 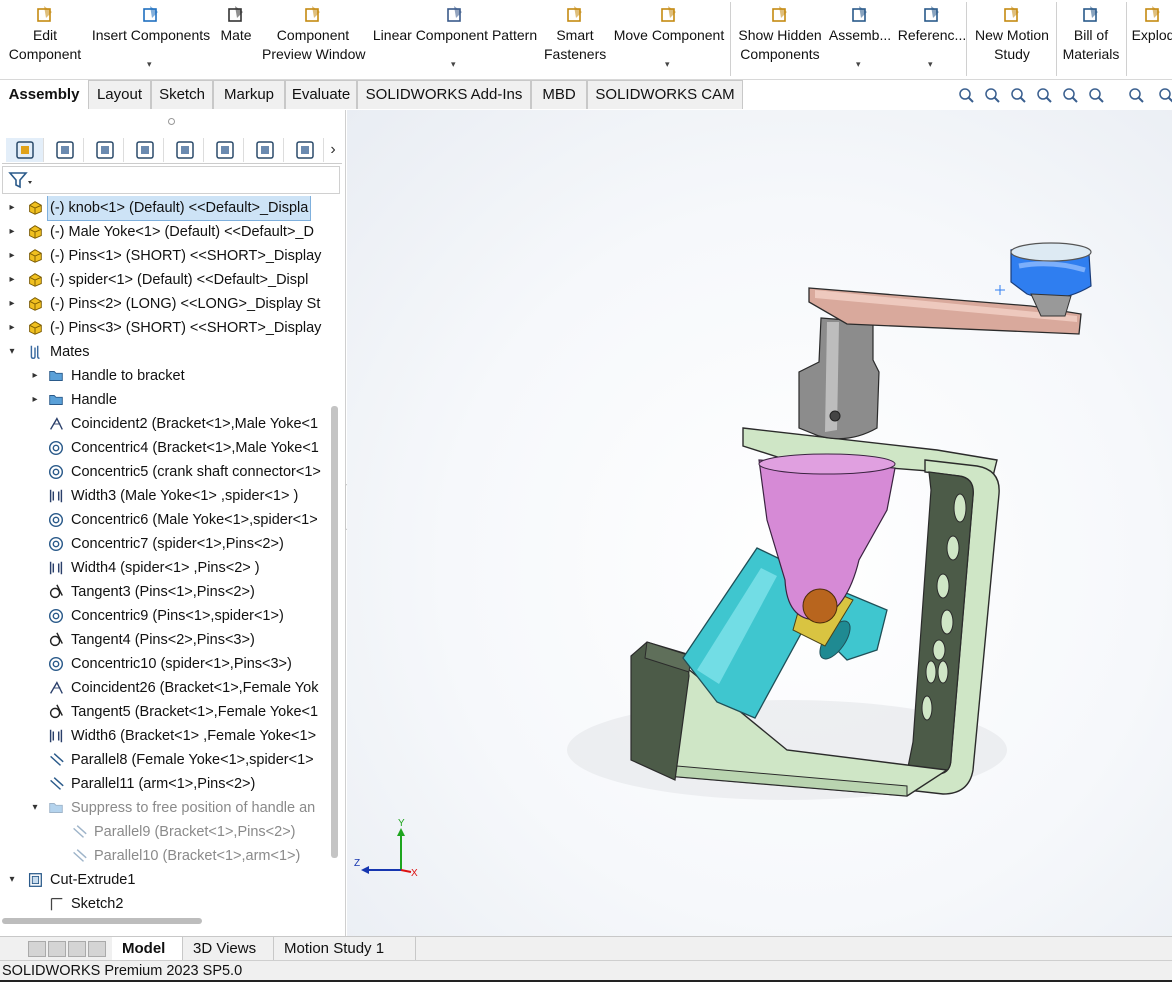 What do you see at coordinates (163, 496) in the screenshot?
I see `tree-child-item: Width3 (Male Yoke<1> ,spider<1> )` at bounding box center [163, 496].